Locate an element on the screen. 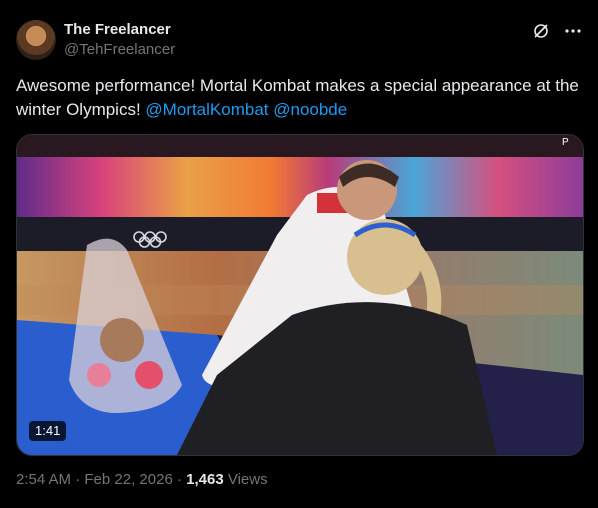 The width and height of the screenshot is (598, 508). author-name: The Freelancer is located at coordinates (117, 29).